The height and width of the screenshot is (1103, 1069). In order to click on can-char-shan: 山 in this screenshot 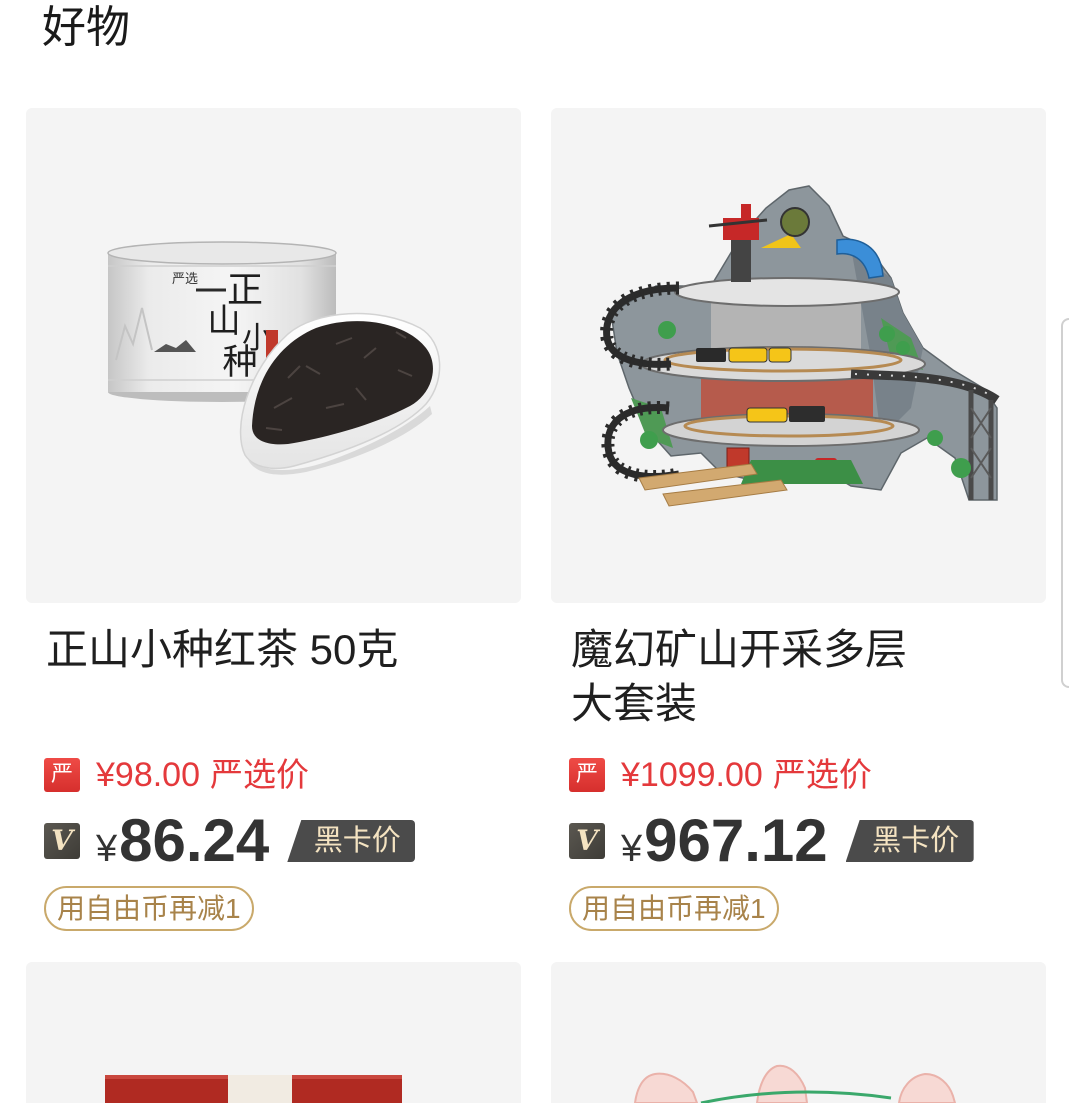, I will do `click(224, 320)`.